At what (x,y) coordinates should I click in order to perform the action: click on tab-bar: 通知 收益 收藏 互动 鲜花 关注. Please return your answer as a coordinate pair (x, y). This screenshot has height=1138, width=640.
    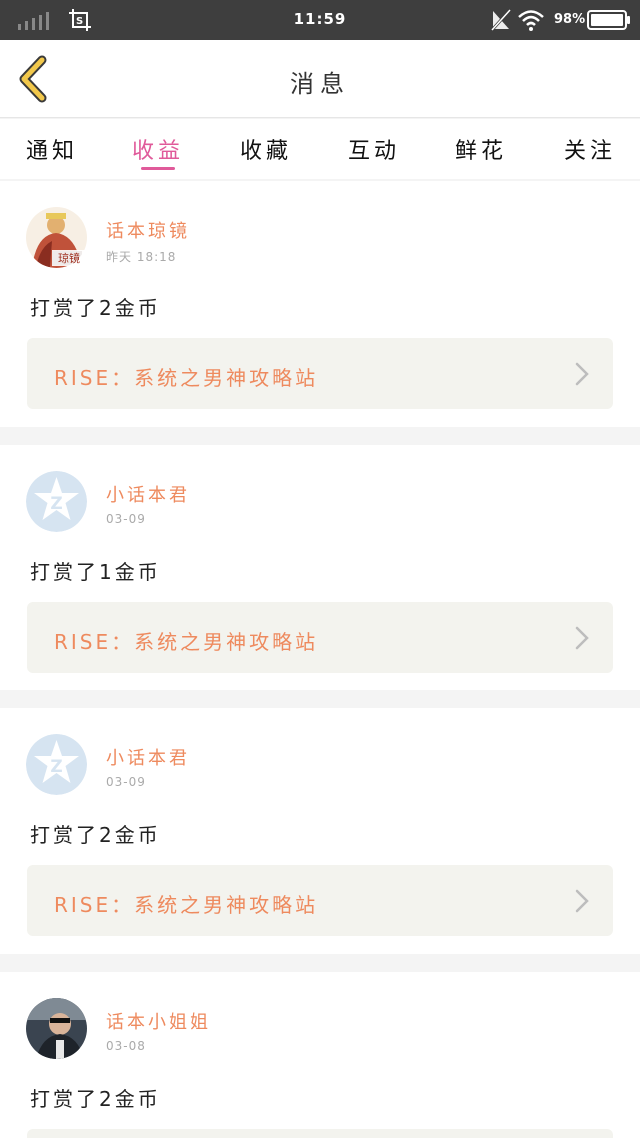
    Looking at the image, I should click on (320, 149).